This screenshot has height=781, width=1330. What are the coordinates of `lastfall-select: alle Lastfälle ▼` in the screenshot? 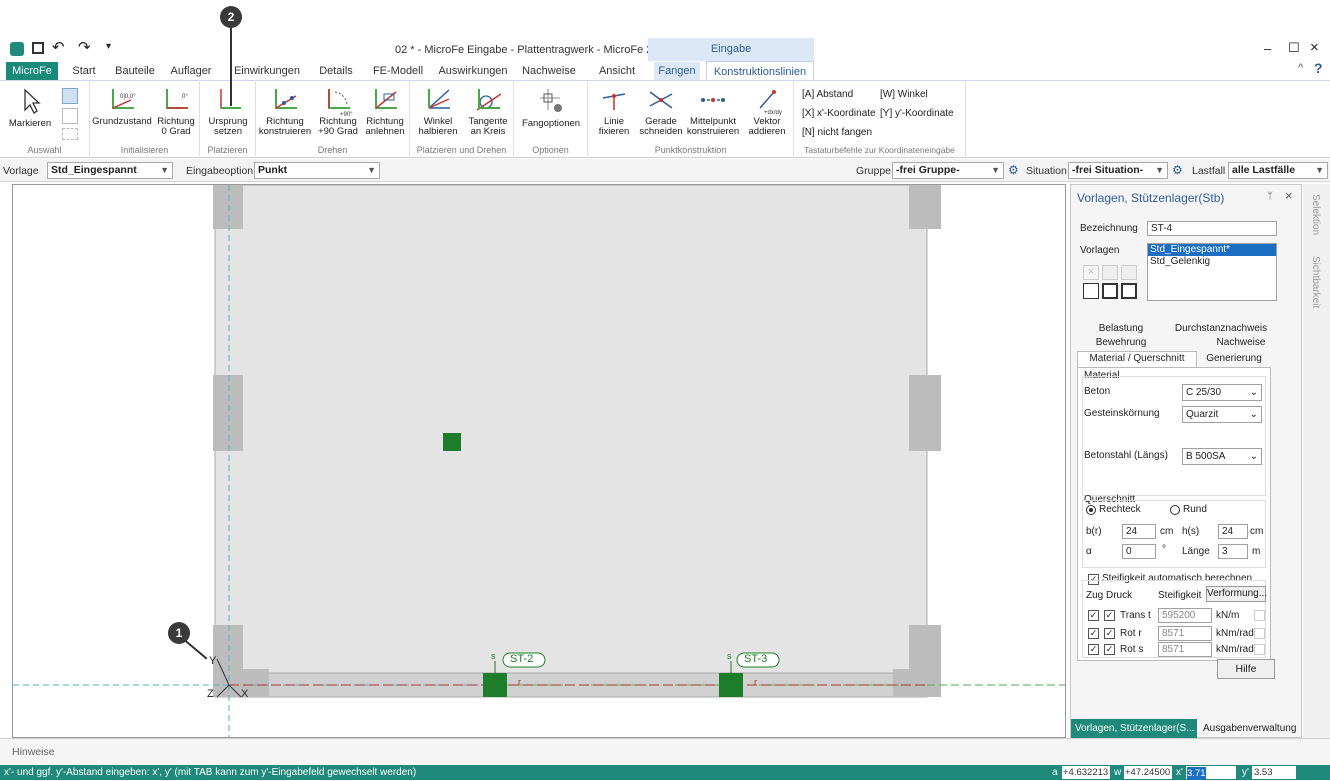 It's located at (1278, 170).